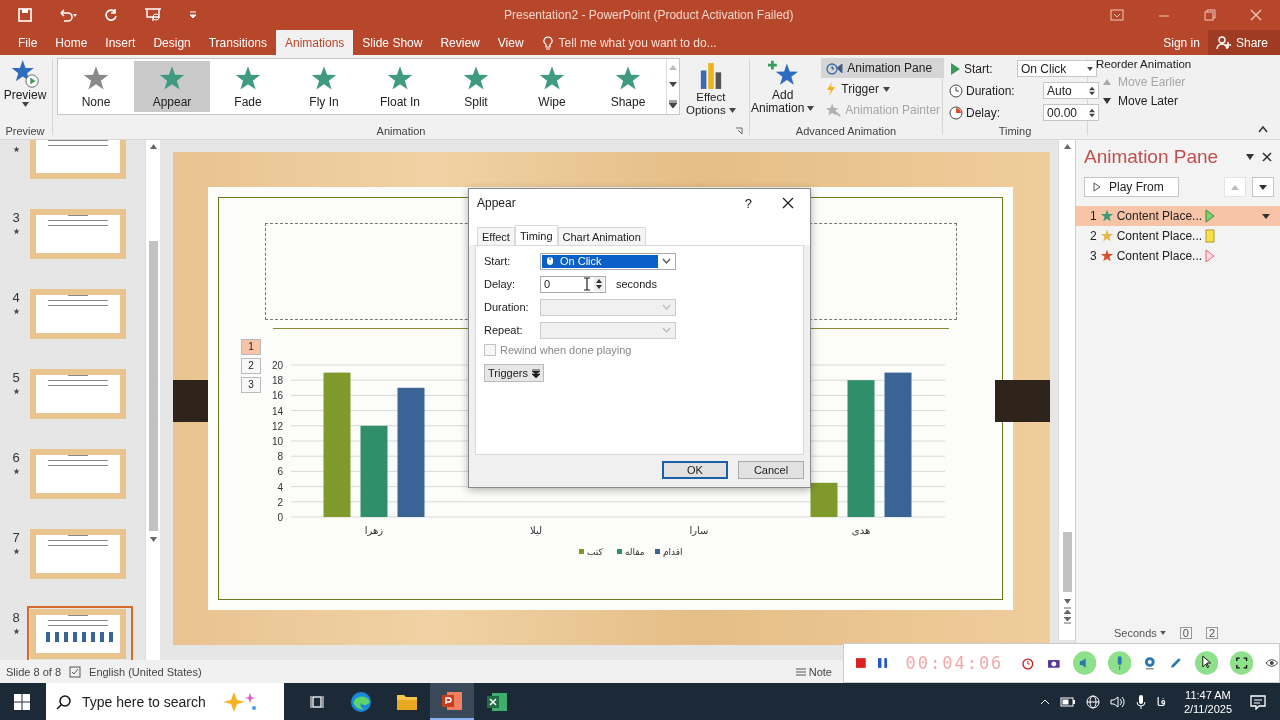  I want to click on show-hidden-icons-icon, so click(1045, 701).